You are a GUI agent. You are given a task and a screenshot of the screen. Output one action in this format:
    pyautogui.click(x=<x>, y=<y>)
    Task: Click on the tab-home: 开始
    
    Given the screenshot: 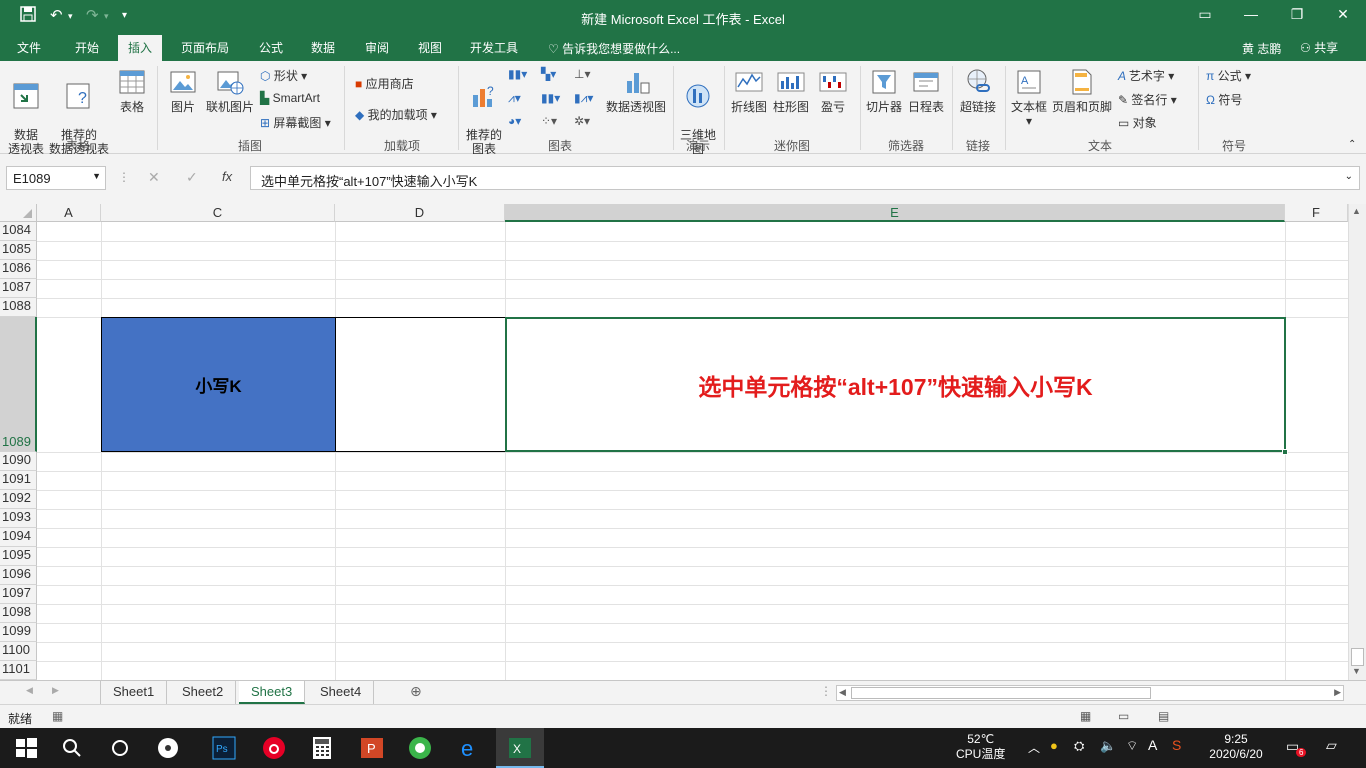 What is the action you would take?
    pyautogui.click(x=87, y=47)
    